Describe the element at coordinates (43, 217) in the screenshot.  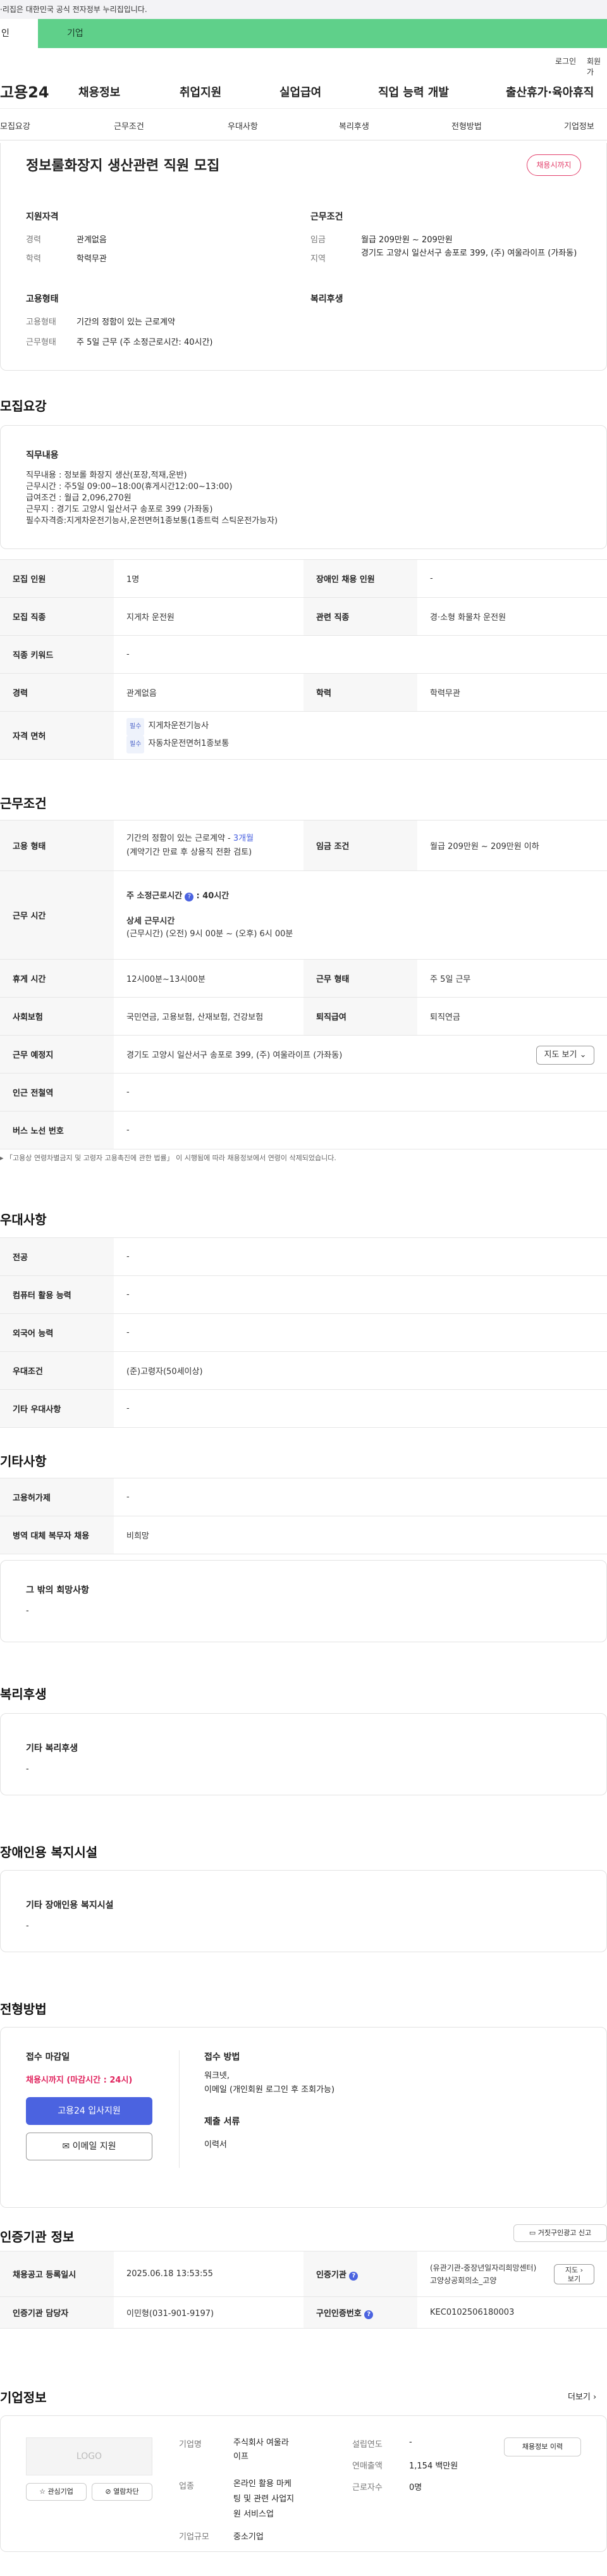
I see `qualification-title: 지원자격` at that location.